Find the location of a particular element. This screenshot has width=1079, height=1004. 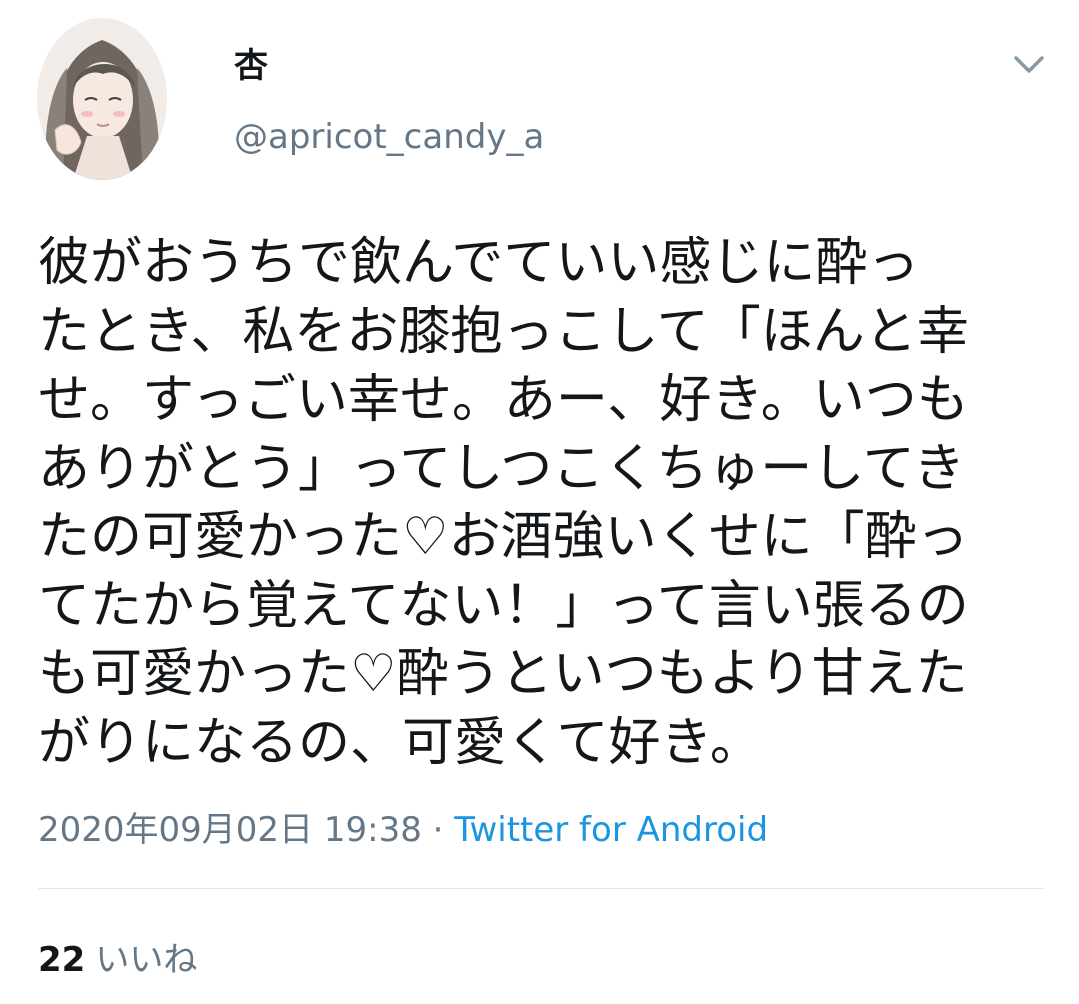

tweet-text-line: てたから覚えてない！」って言い張るの is located at coordinates (503, 605).